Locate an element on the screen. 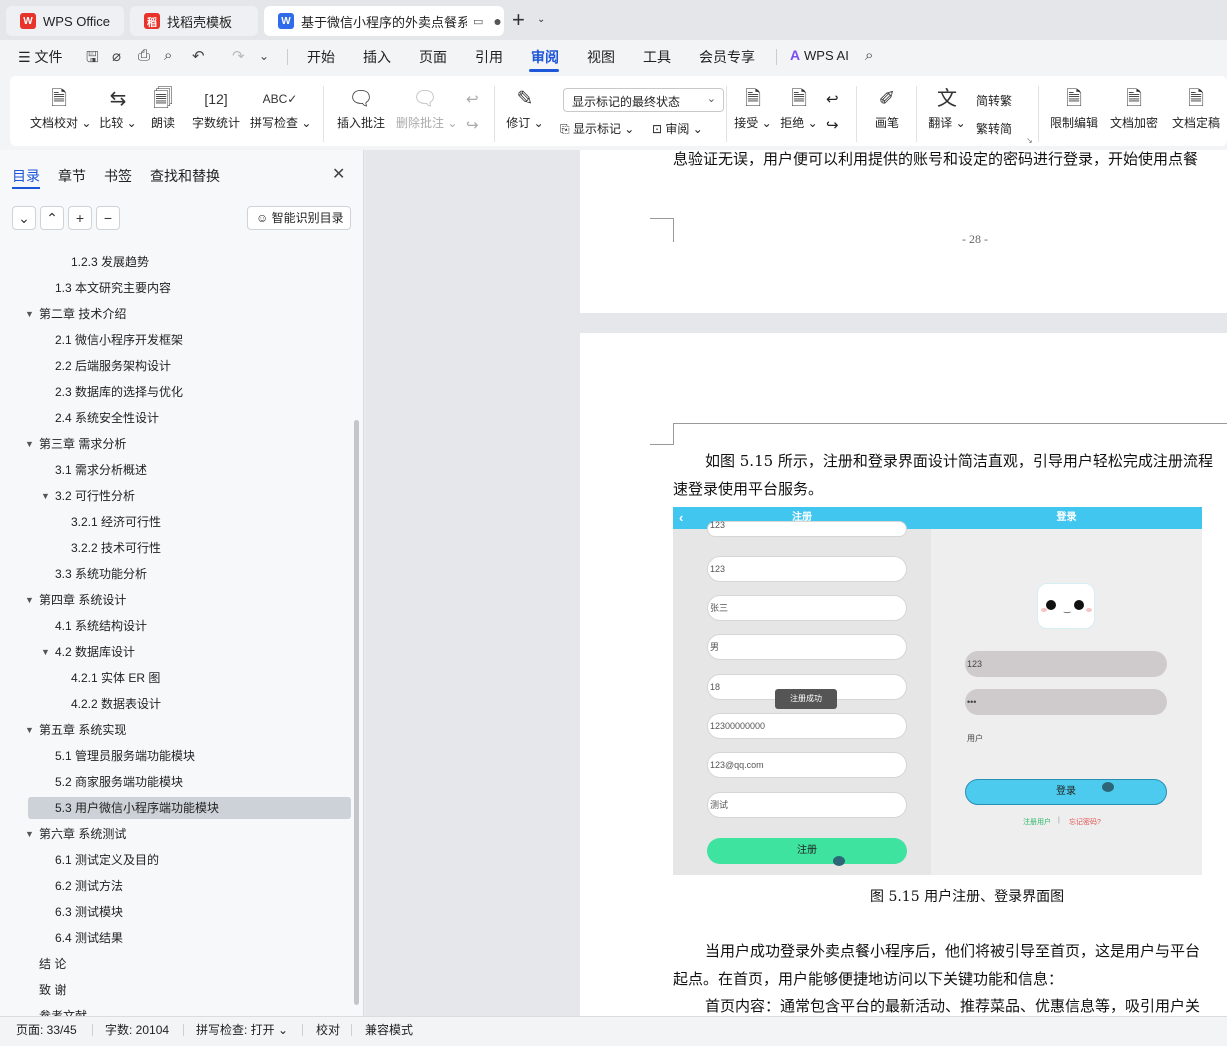  insert-comment-button: 🗨 插入批注 is located at coordinates (361, 107).